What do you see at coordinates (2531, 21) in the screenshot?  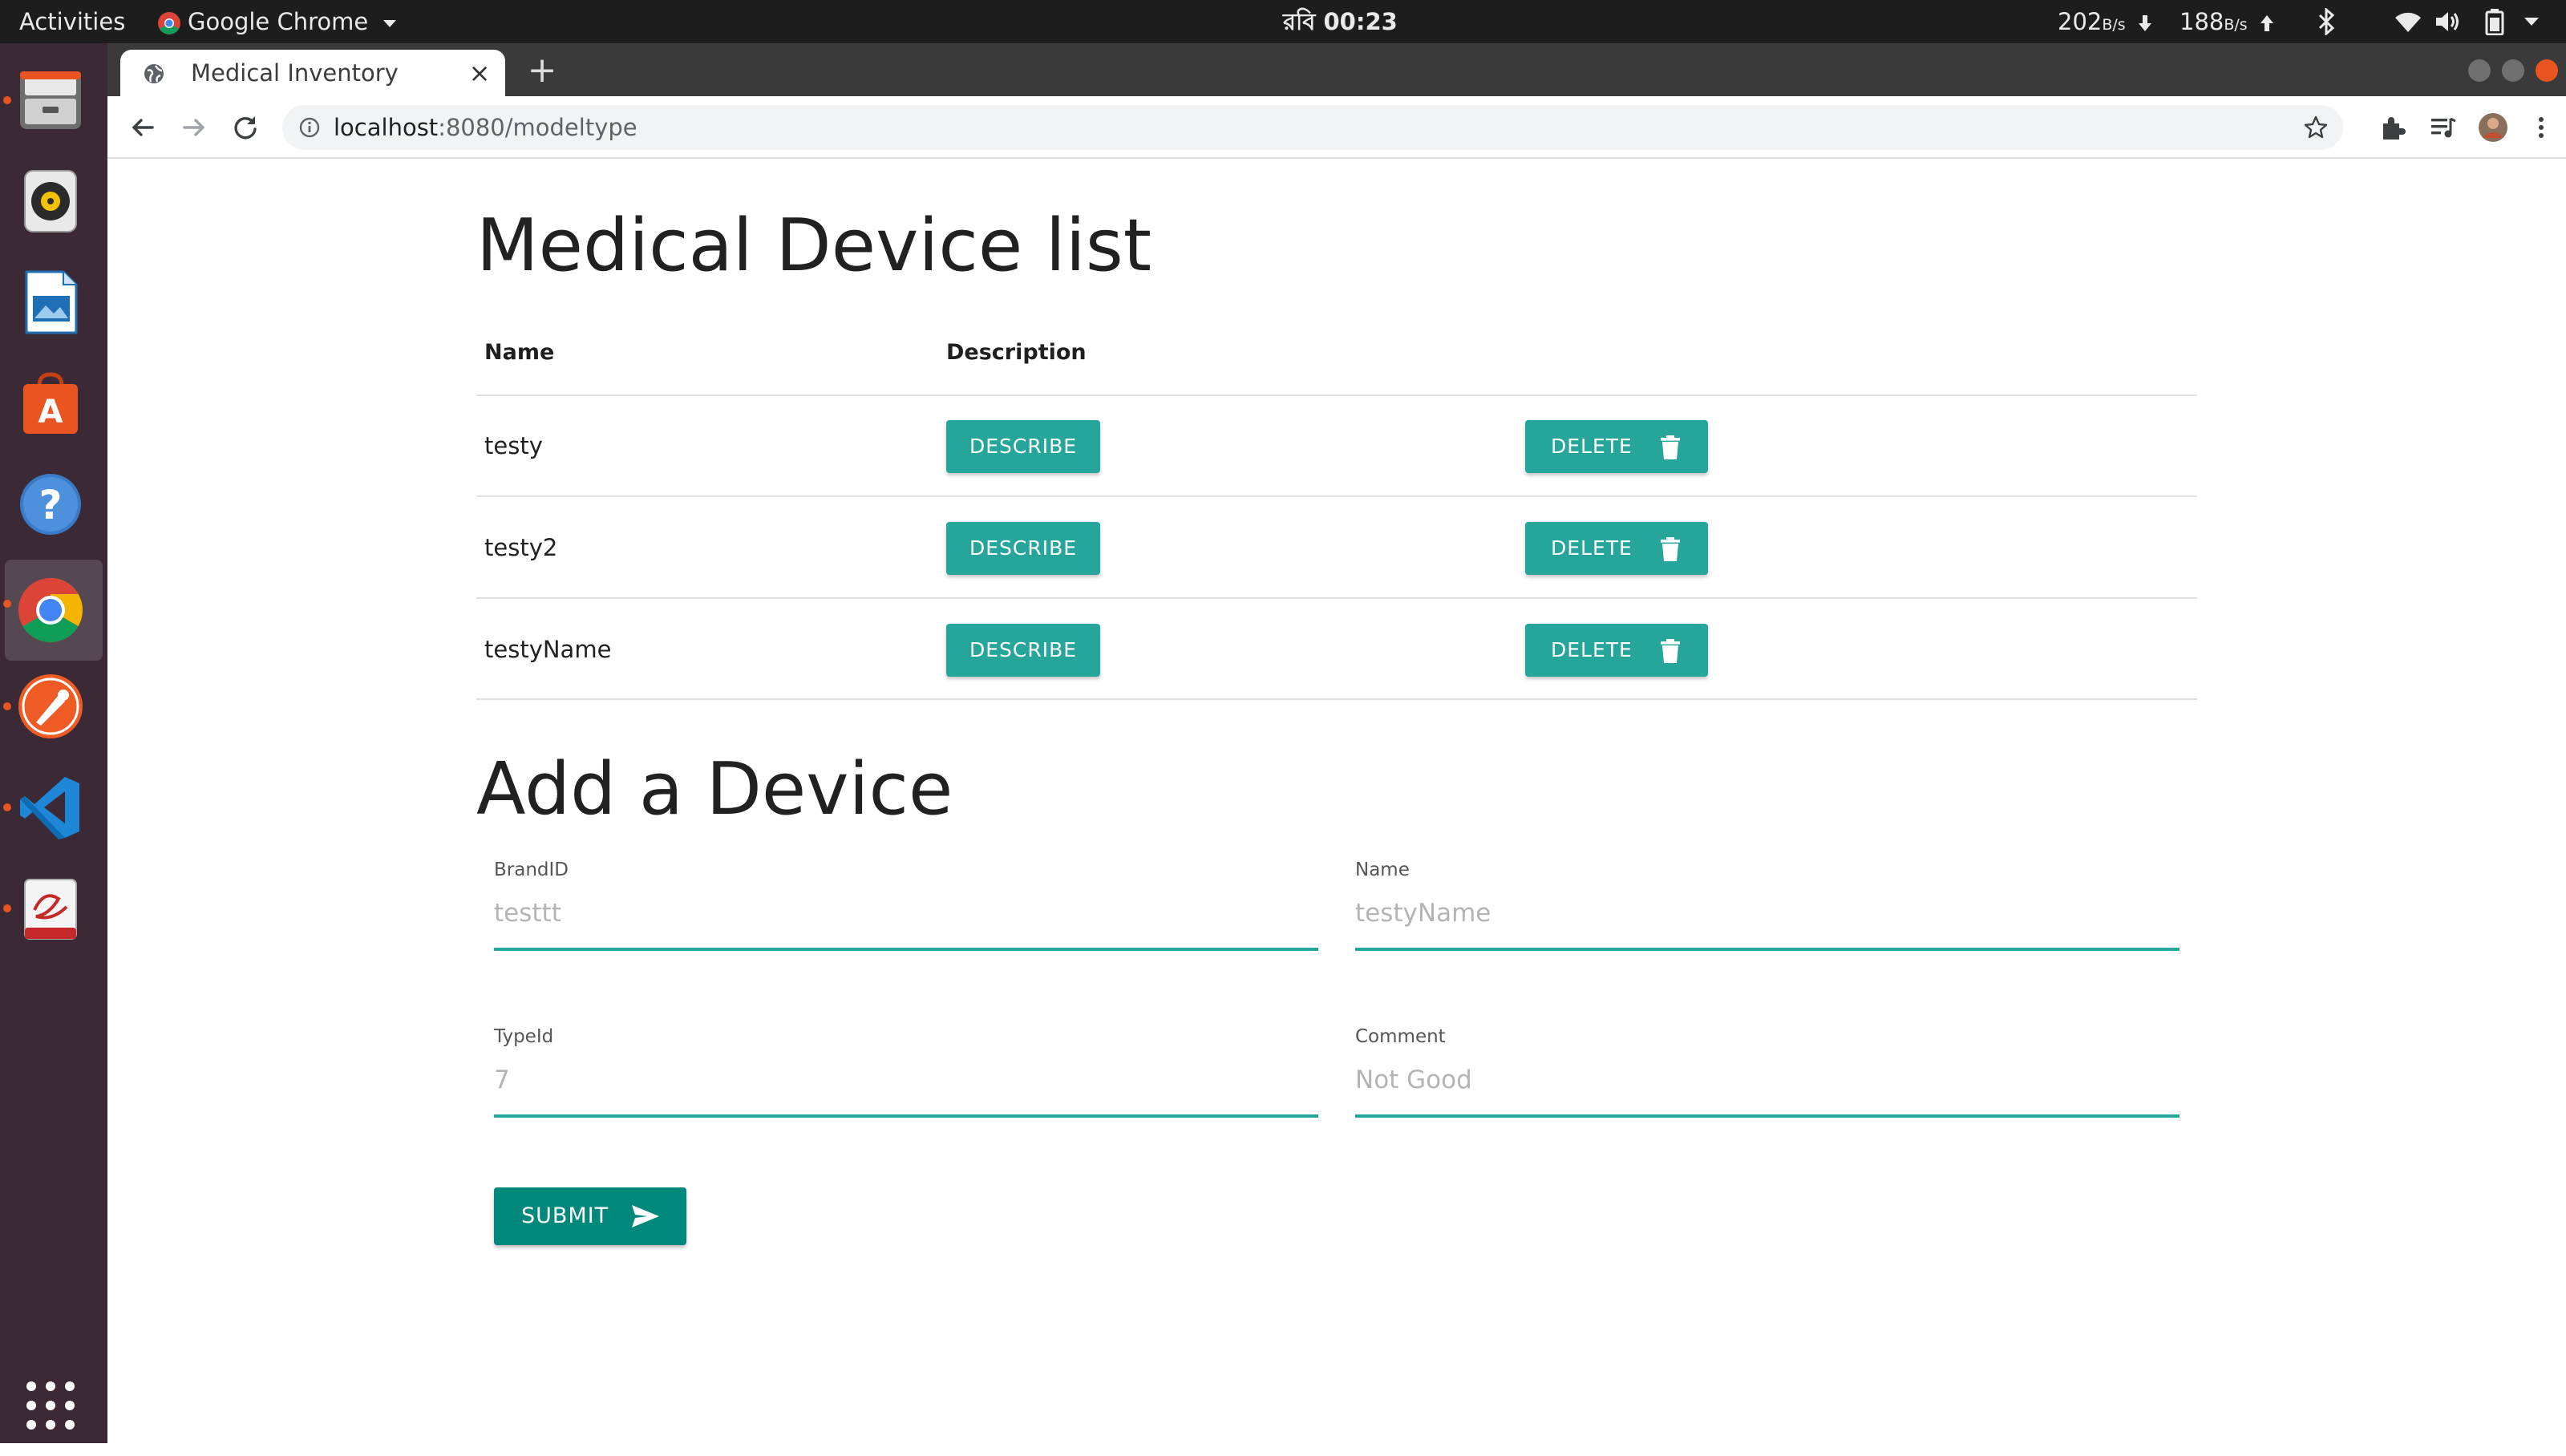 I see `system-menu-caret-icon` at bounding box center [2531, 21].